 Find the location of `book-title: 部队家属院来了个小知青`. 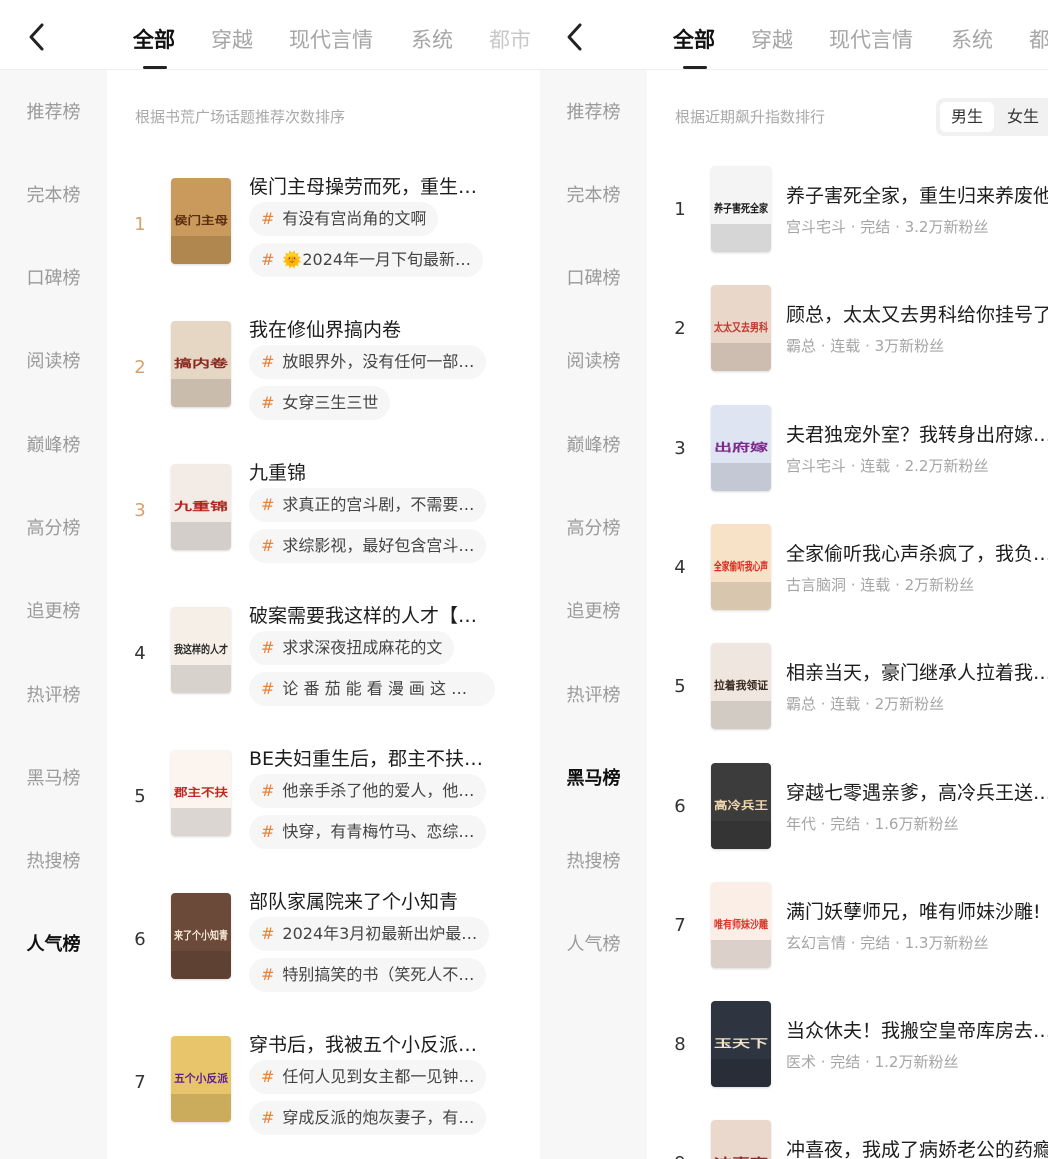

book-title: 部队家属院来了个小知青 is located at coordinates (379, 900).